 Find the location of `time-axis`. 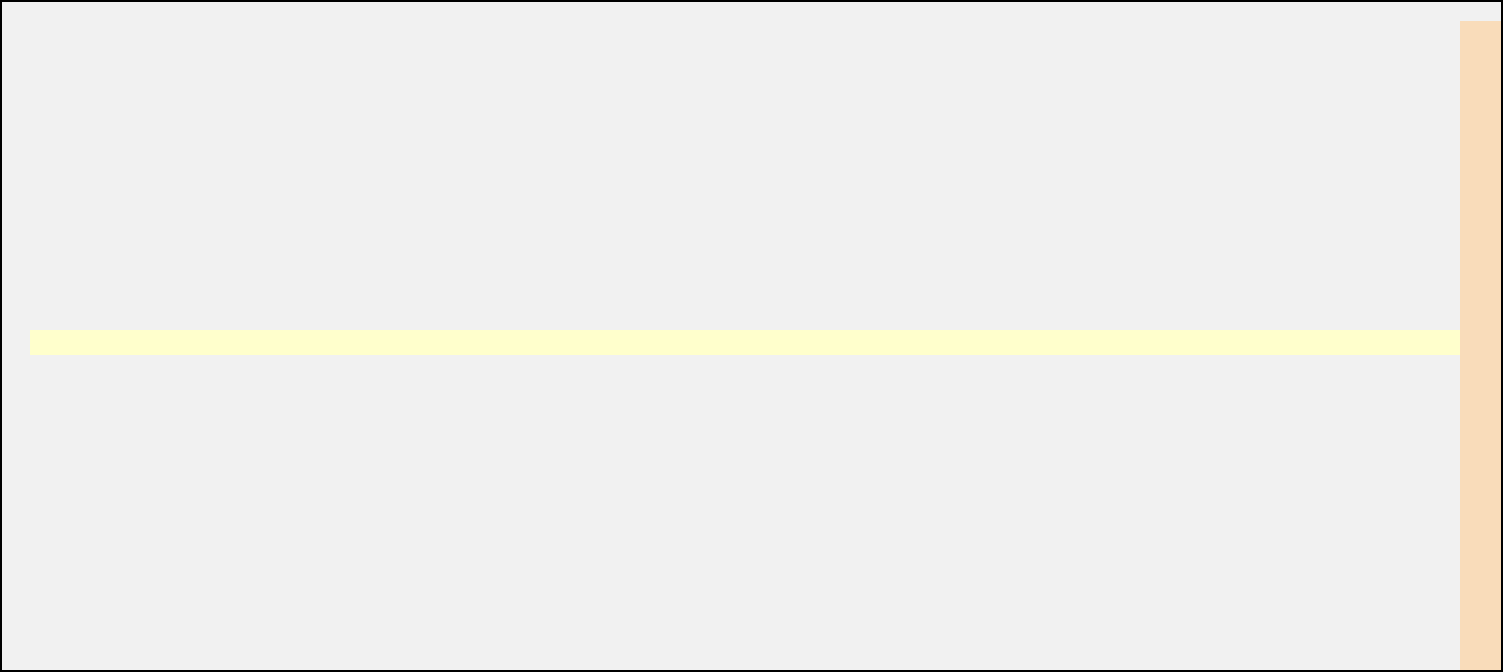

time-axis is located at coordinates (745, 342).